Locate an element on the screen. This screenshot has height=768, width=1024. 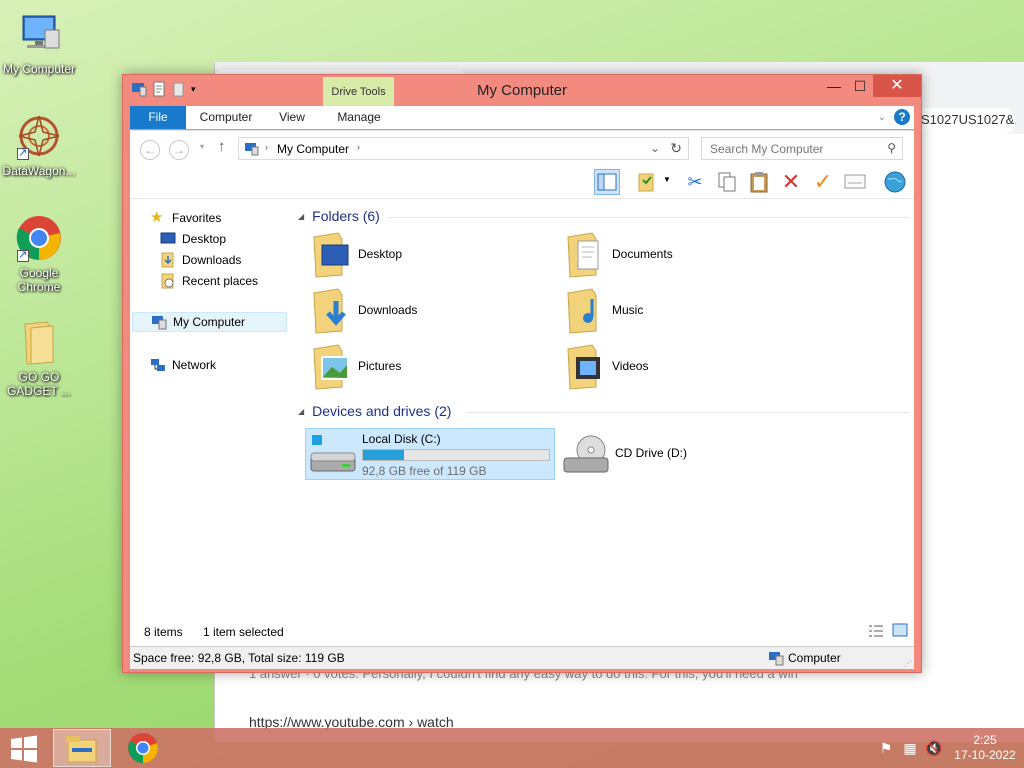
datawagon-icon is located at coordinates (39, 136).